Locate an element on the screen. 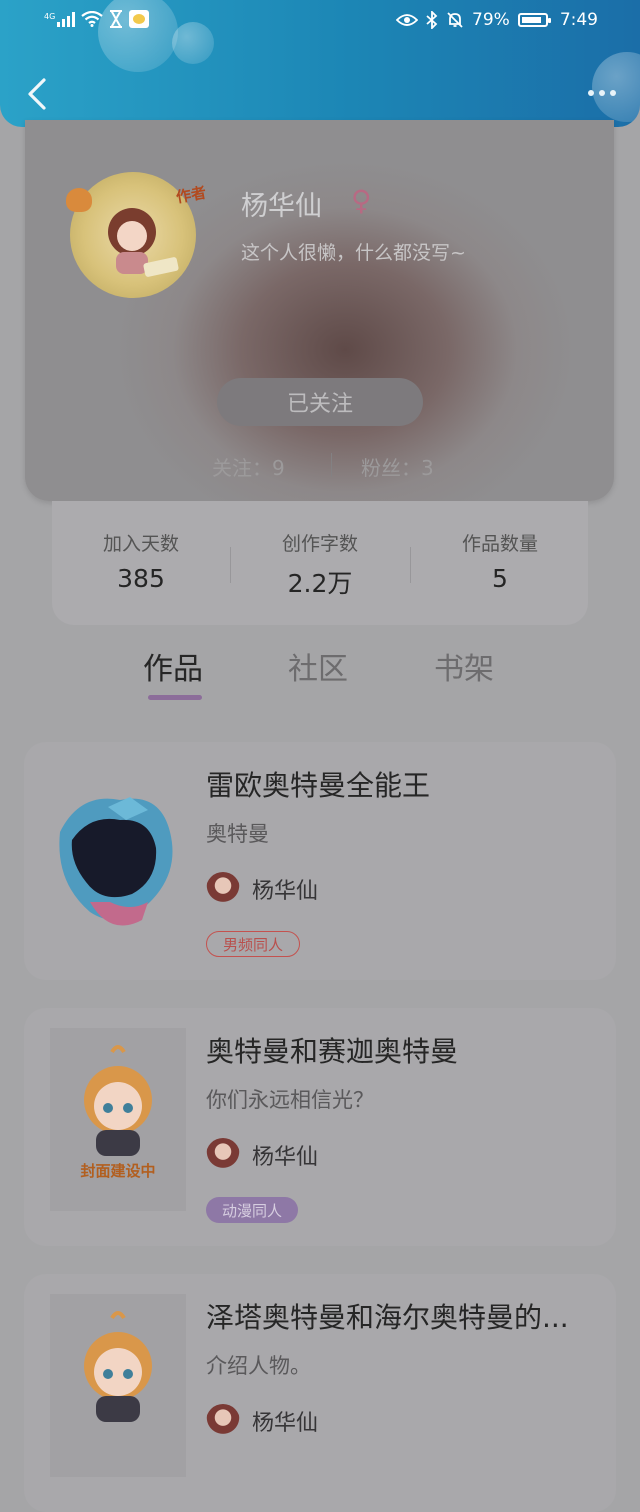 Image resolution: width=640 pixels, height=1512 pixels. top-header: 4G 79% 7:49 is located at coordinates (320, 63).